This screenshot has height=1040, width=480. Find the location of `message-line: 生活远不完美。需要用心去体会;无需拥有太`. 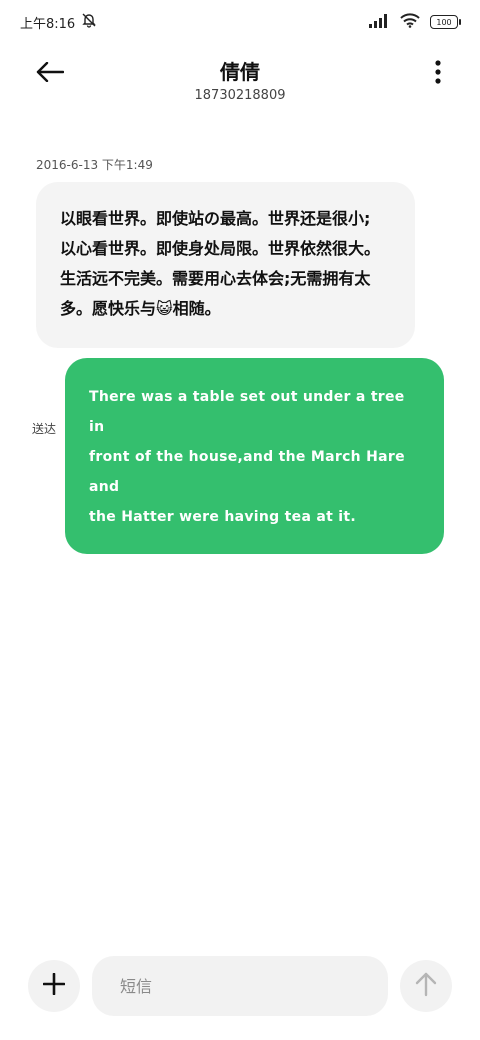

message-line: 生活远不完美。需要用心去体会;无需拥有太 is located at coordinates (215, 278).